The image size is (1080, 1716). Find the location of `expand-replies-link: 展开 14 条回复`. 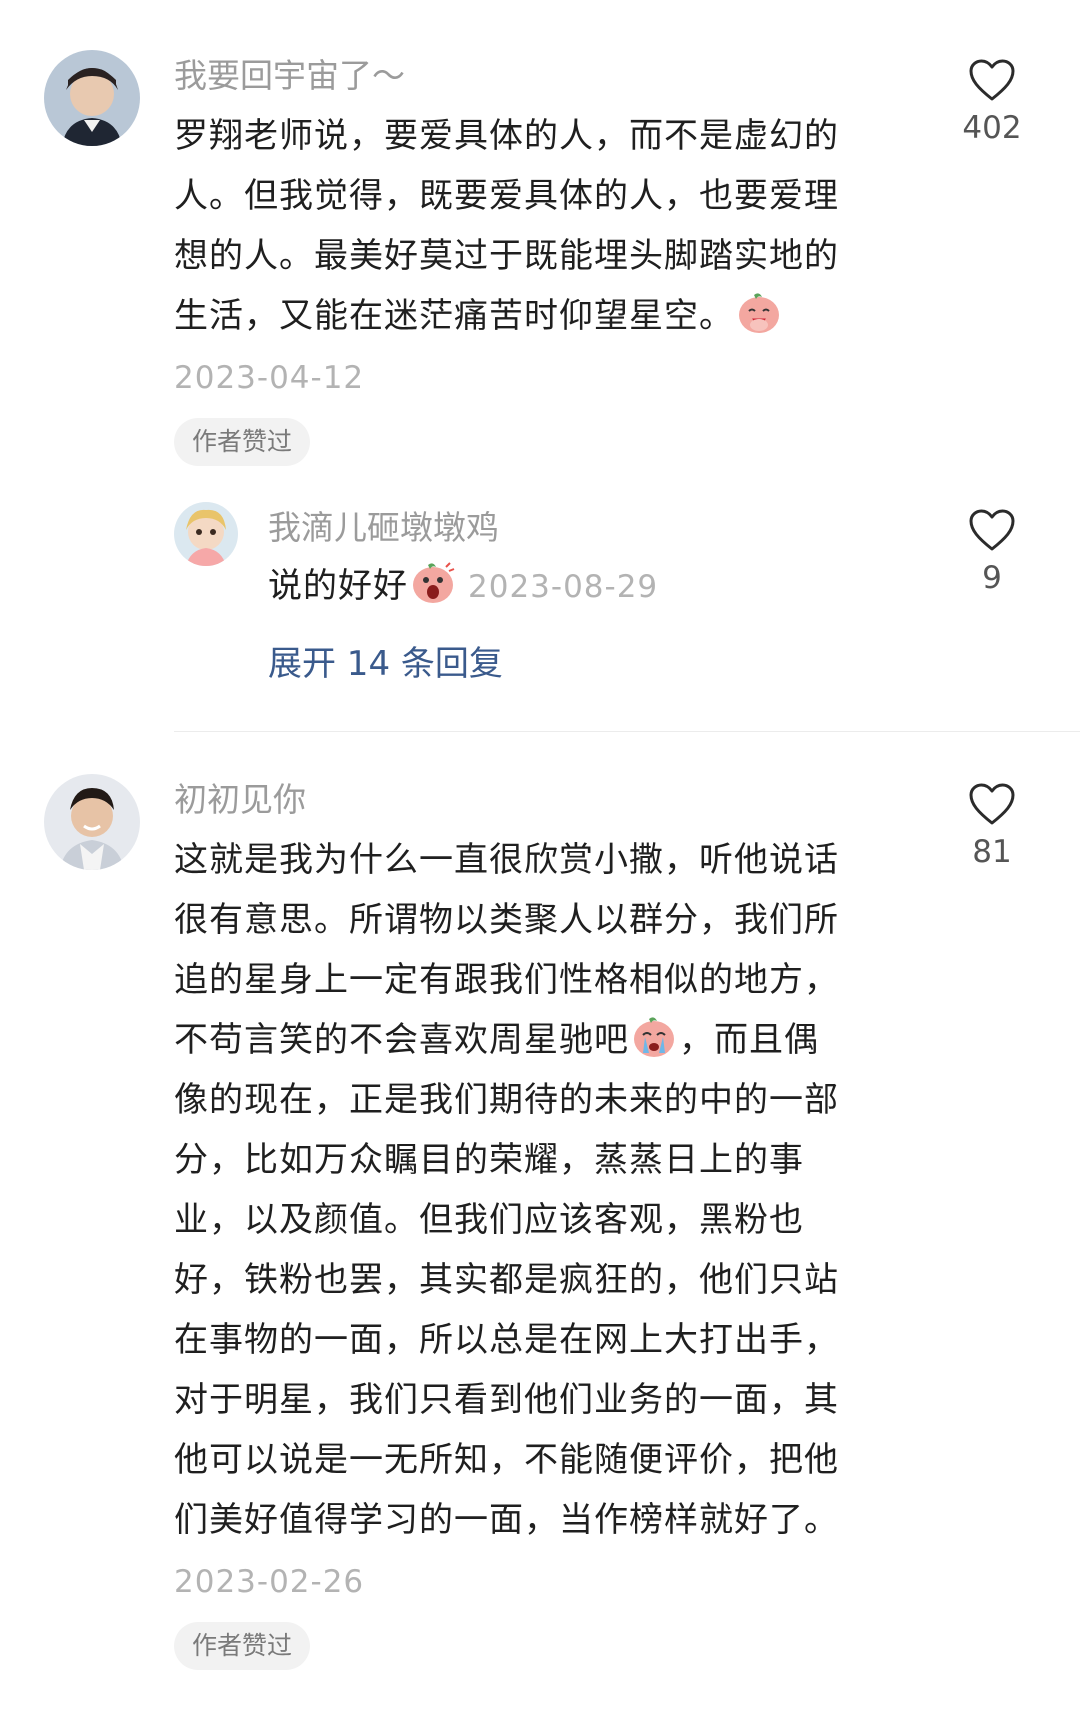

expand-replies-link: 展开 14 条回复 is located at coordinates (385, 664).